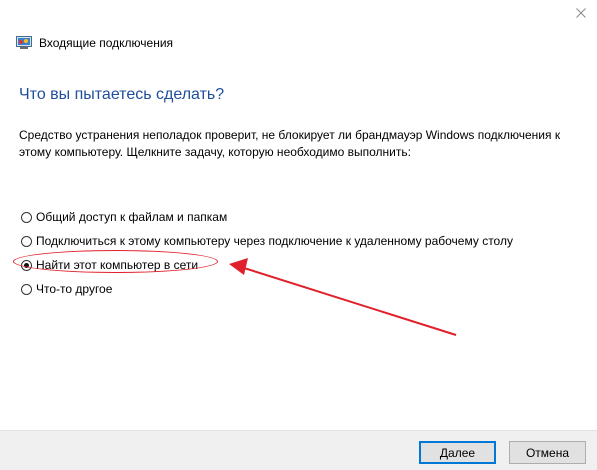 The height and width of the screenshot is (470, 597). What do you see at coordinates (298, 450) in the screenshot?
I see `dialog-footer: Далее Отмена` at bounding box center [298, 450].